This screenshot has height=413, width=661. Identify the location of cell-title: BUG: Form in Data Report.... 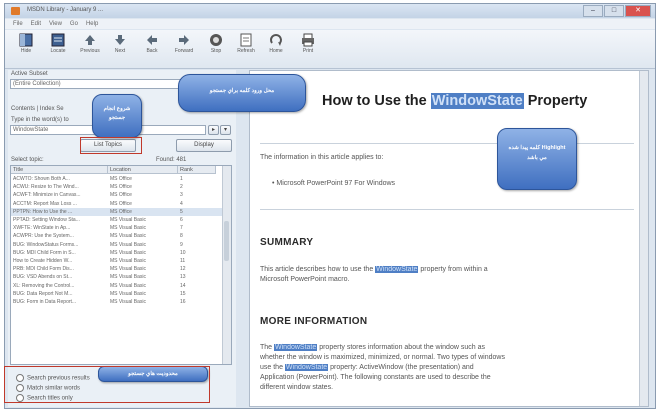
(45, 302).